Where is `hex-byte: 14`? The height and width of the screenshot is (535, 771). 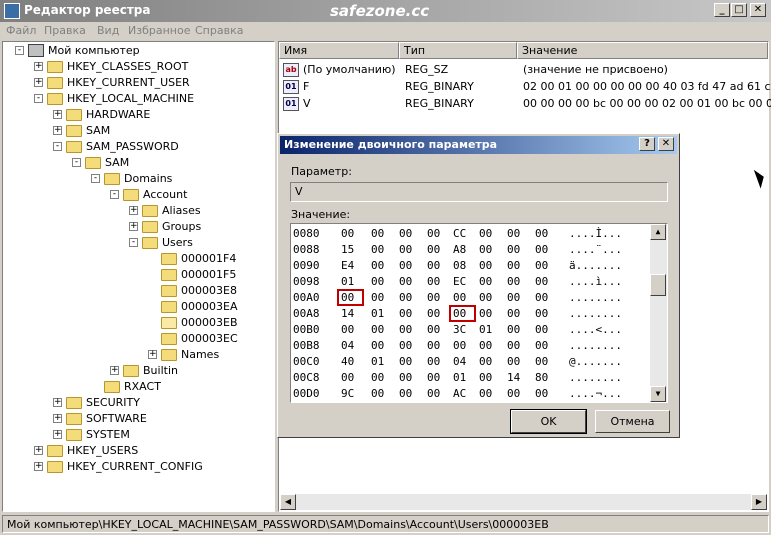 hex-byte: 14 is located at coordinates (347, 313).